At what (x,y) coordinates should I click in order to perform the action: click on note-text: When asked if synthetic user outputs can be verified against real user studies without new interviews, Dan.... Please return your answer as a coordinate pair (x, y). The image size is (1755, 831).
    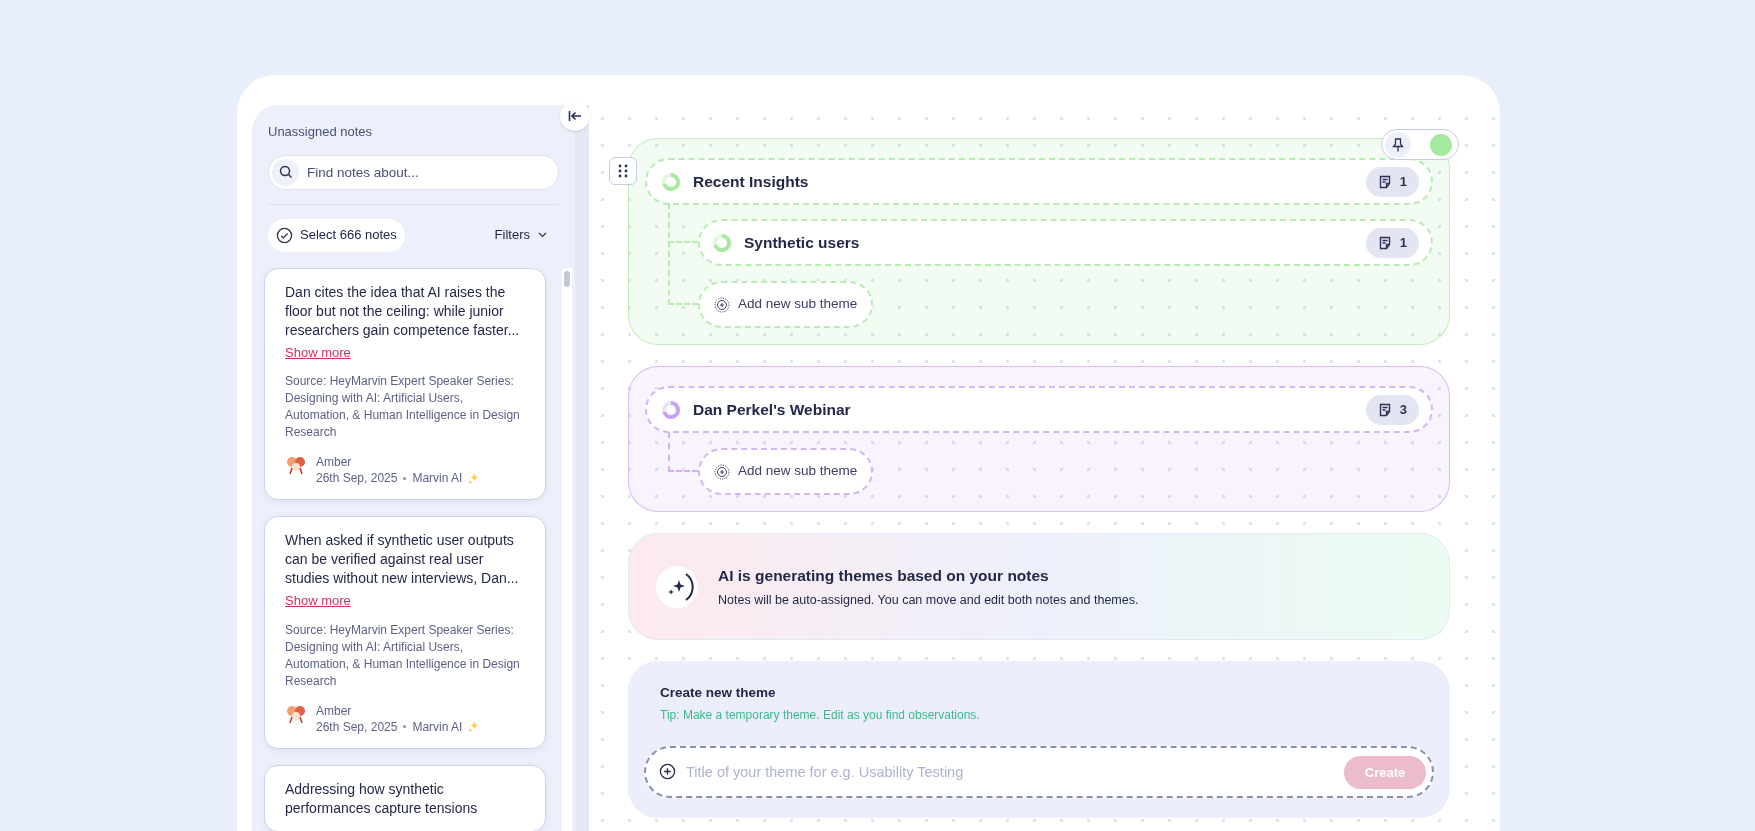
    Looking at the image, I should click on (402, 559).